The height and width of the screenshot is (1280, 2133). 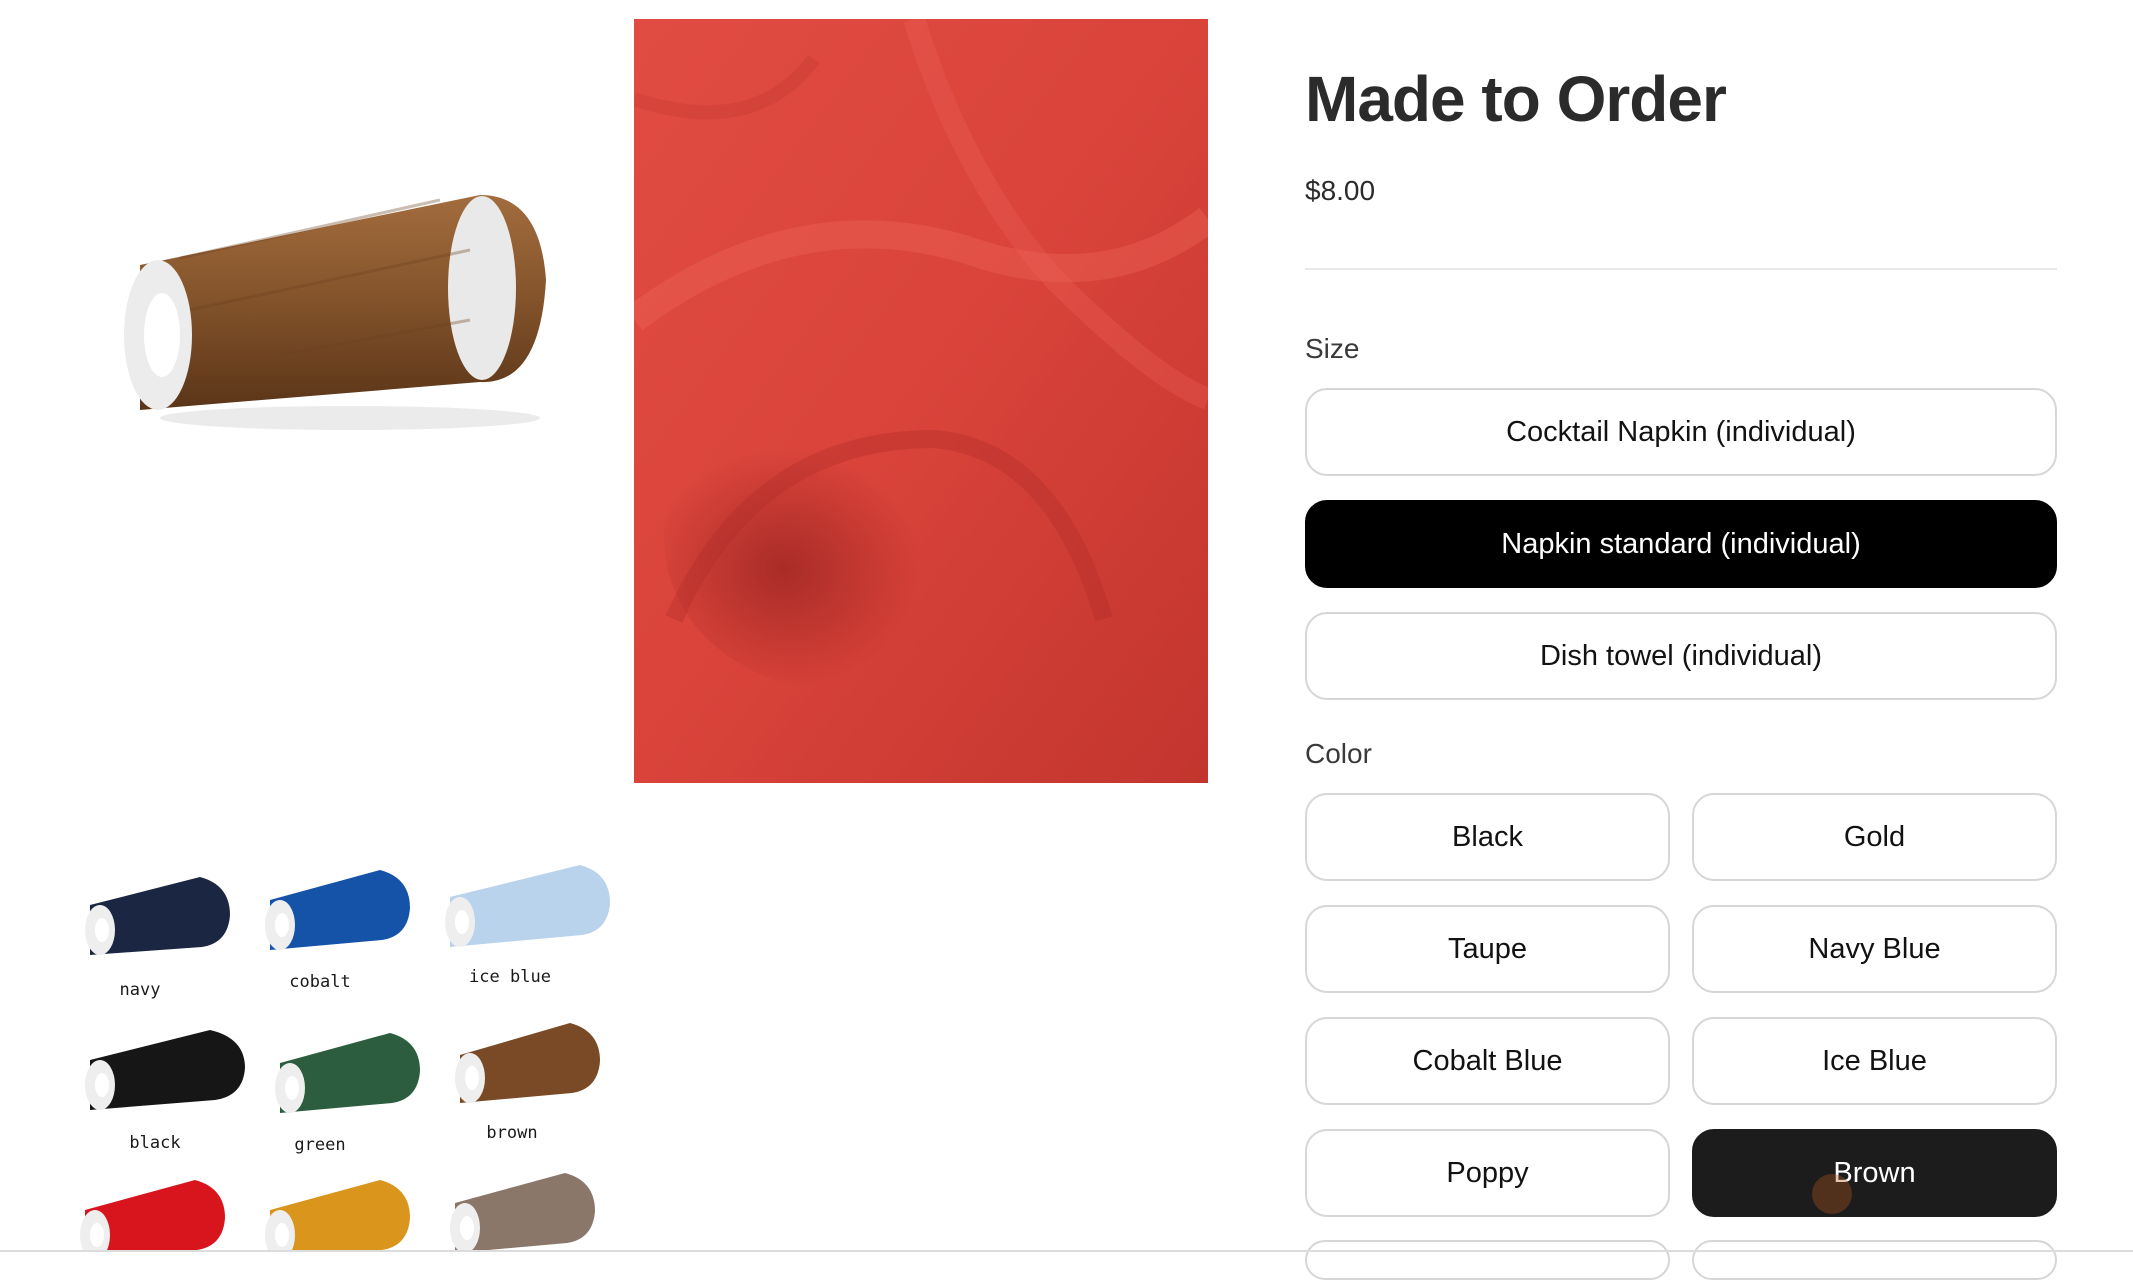 I want to click on main-thread-spool-image, so click(x=340, y=310).